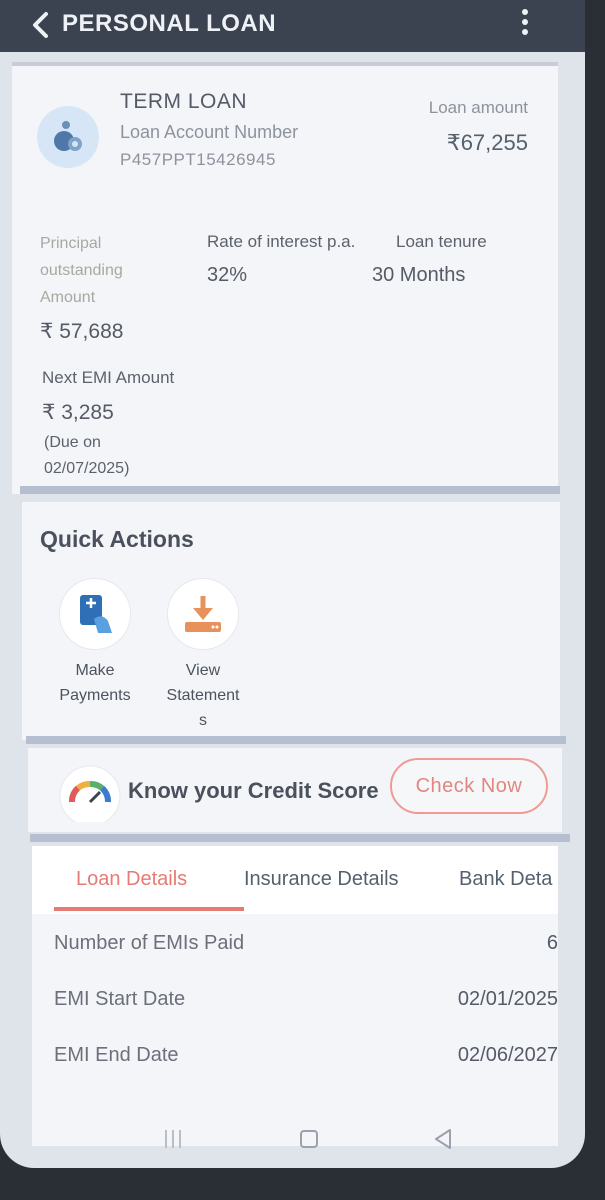 The height and width of the screenshot is (1200, 605). I want to click on download-icon, so click(203, 614).